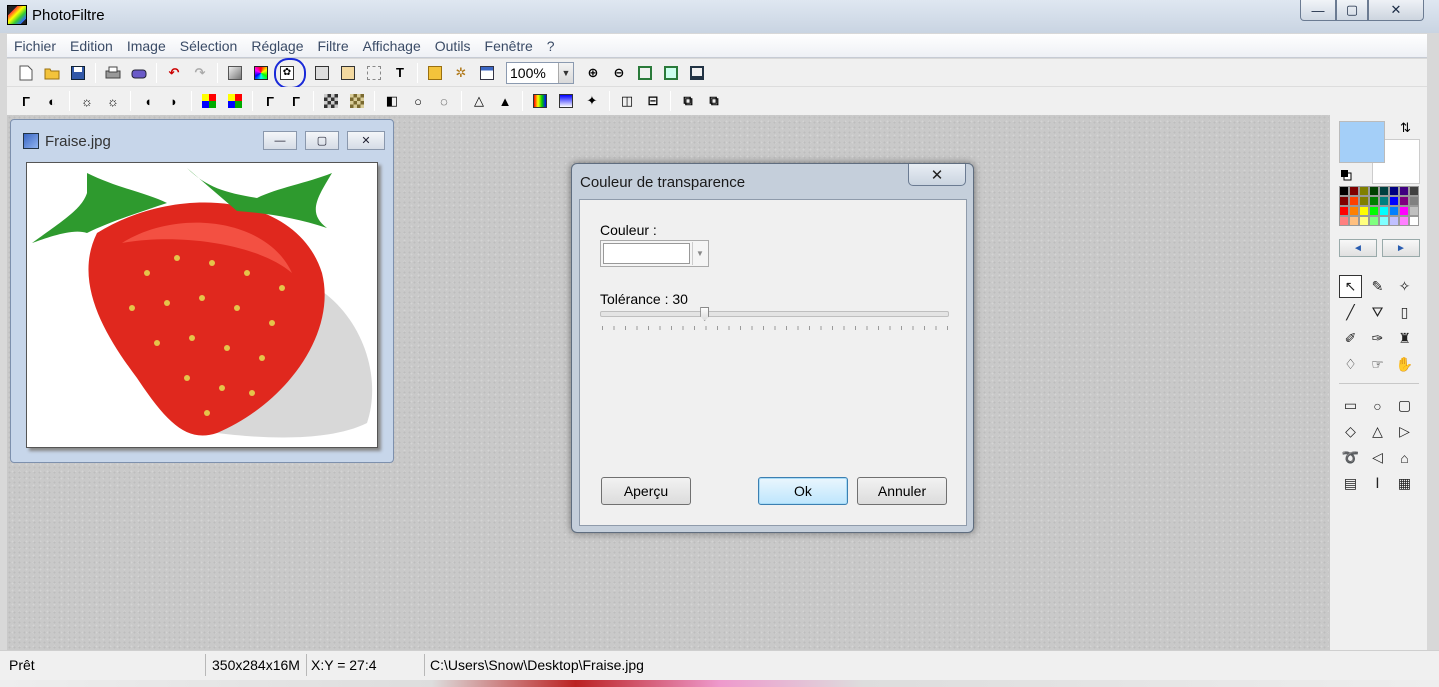 The width and height of the screenshot is (1439, 687). I want to click on text-tool-icon: T, so click(400, 73).